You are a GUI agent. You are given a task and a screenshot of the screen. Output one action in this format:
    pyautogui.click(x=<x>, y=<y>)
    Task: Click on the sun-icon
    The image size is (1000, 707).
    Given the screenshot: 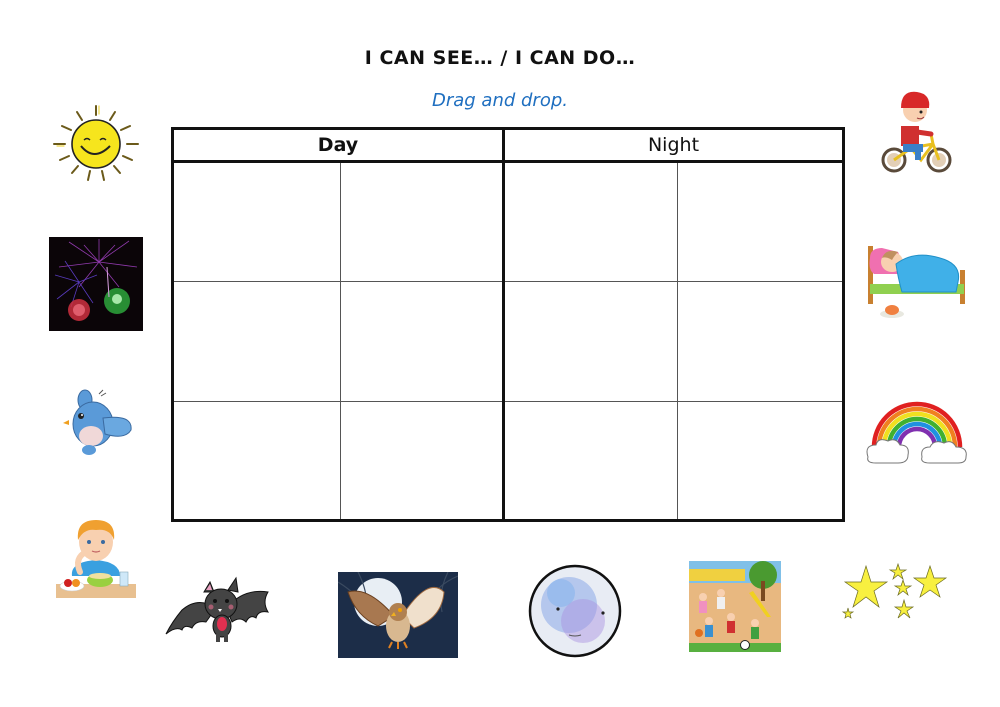 What is the action you would take?
    pyautogui.click(x=96, y=143)
    